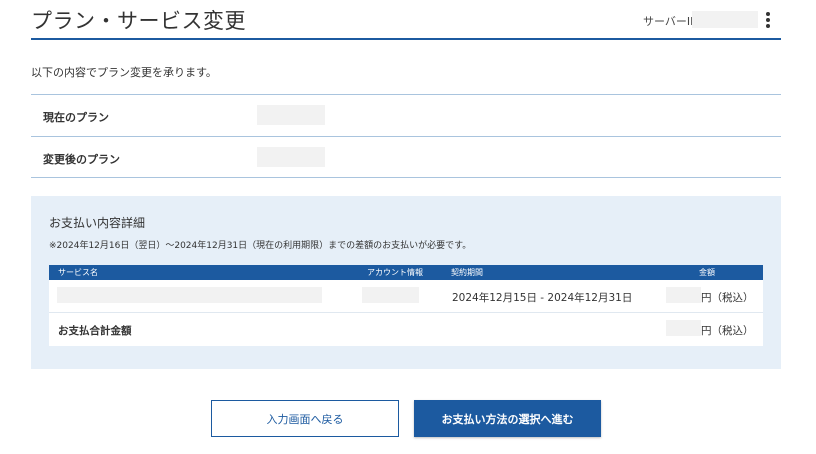 This screenshot has height=454, width=816. Describe the element at coordinates (725, 19) in the screenshot. I see `server-id-value` at that location.